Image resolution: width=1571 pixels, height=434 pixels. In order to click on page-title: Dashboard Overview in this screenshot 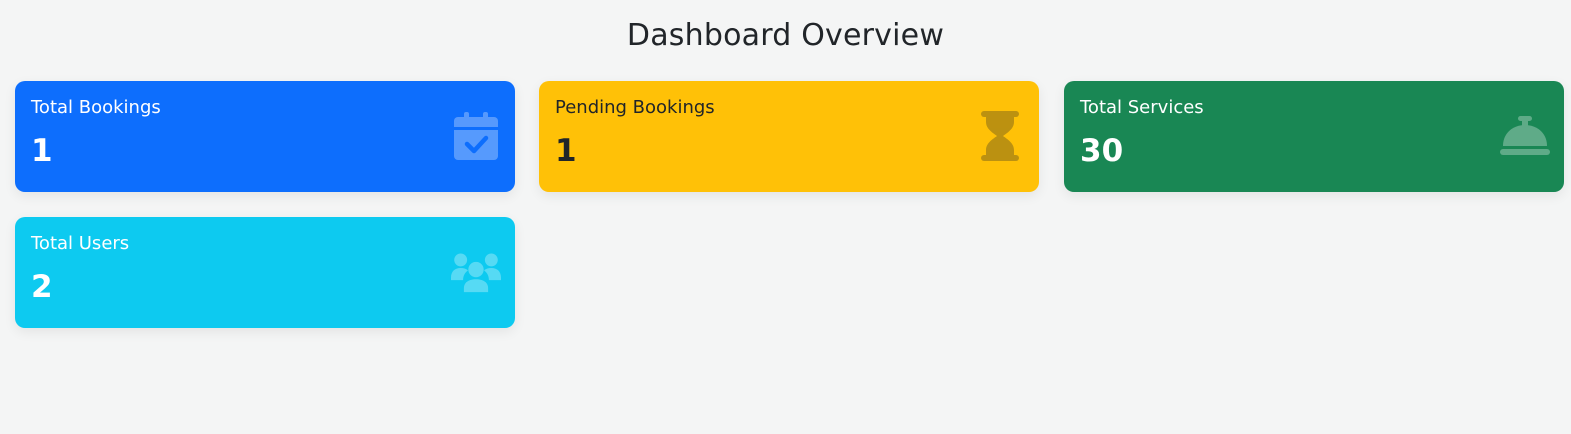, I will do `click(785, 35)`.